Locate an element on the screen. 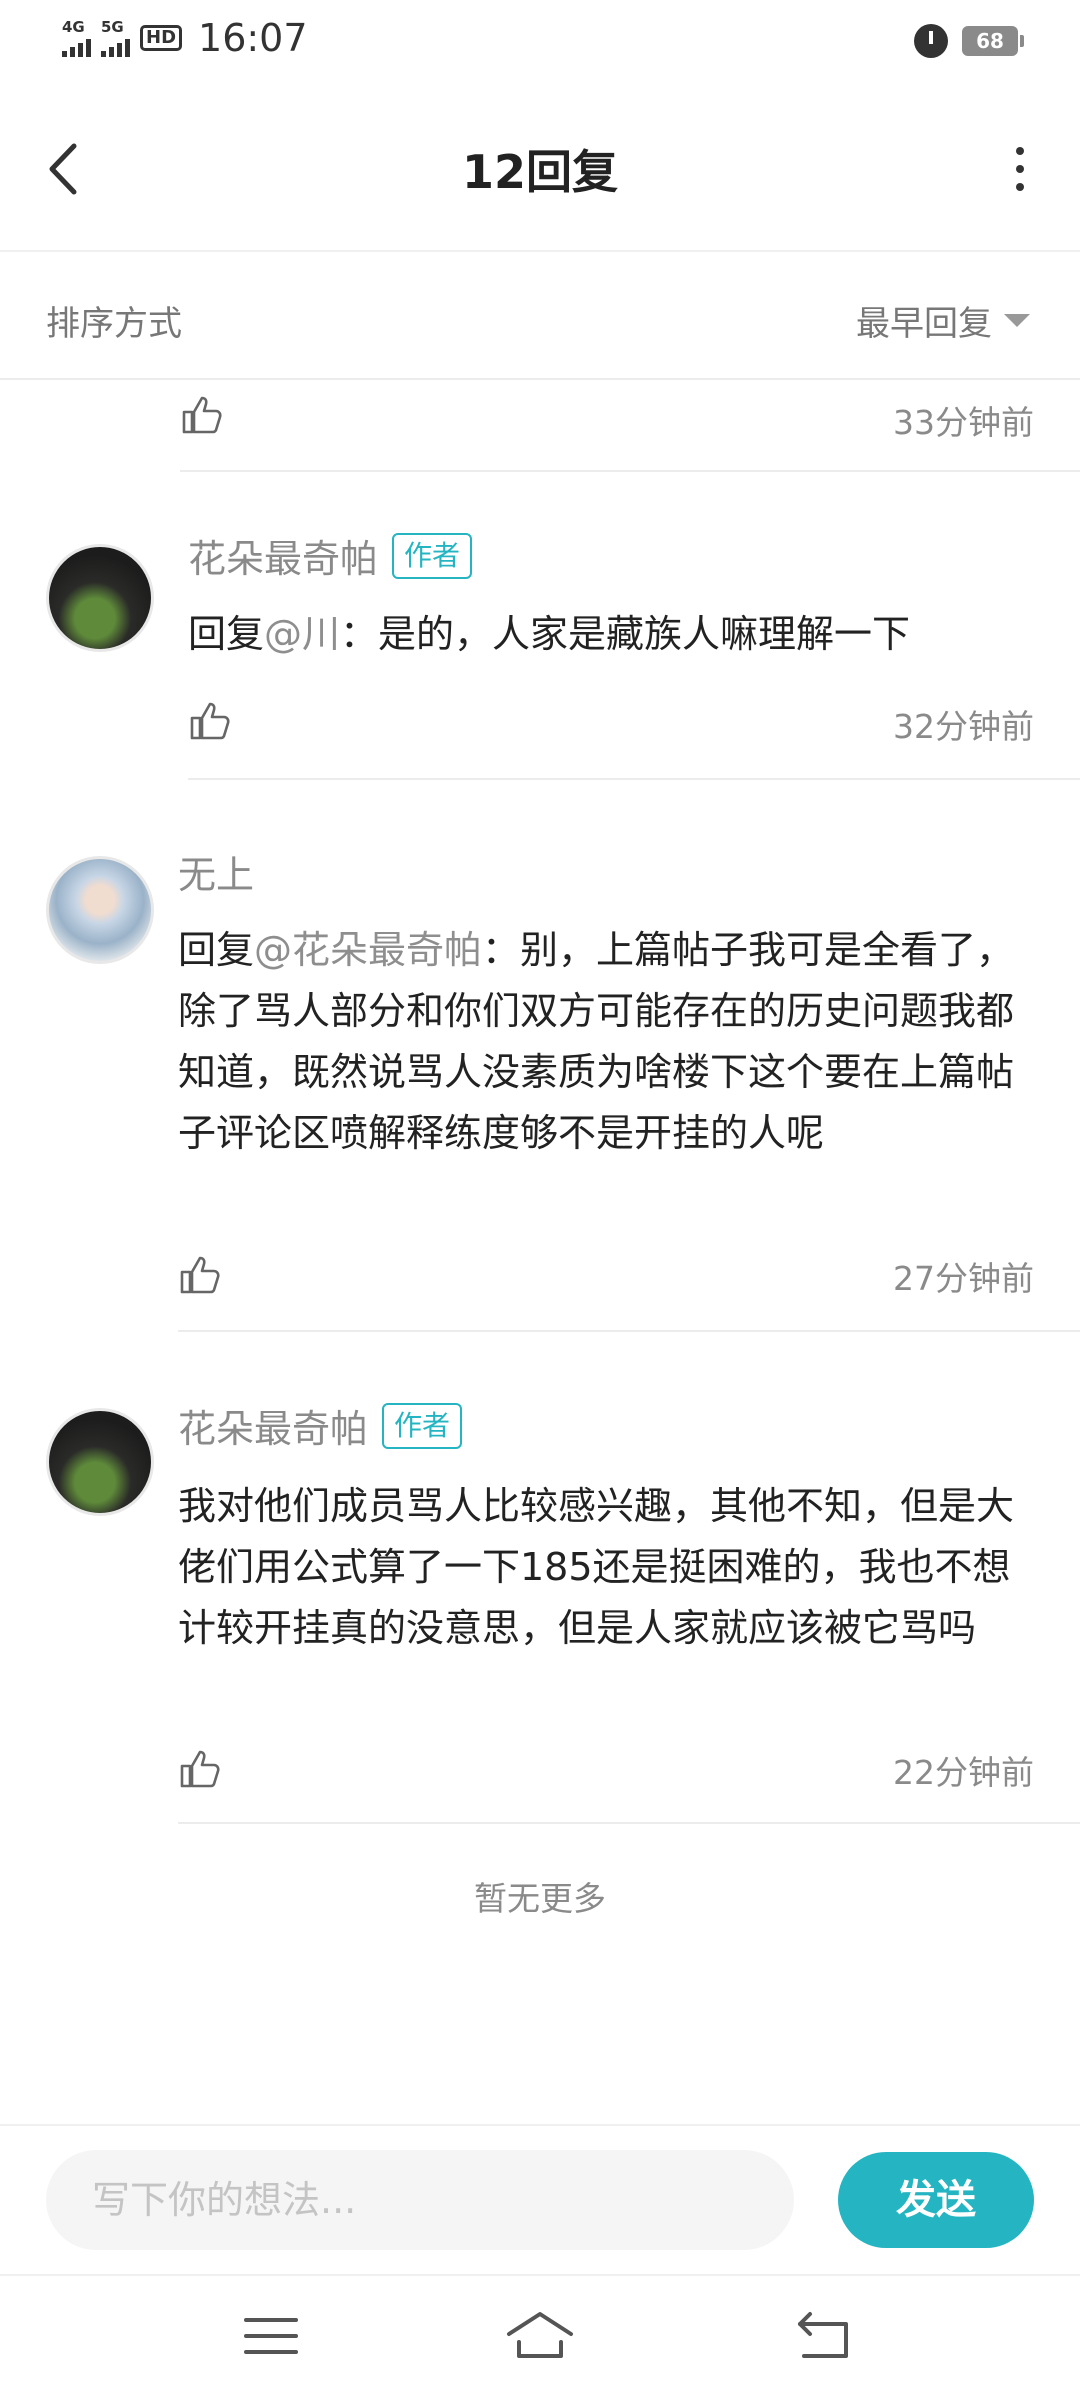 This screenshot has height=2400, width=1080. more-vertical-icon is located at coordinates (1020, 151).